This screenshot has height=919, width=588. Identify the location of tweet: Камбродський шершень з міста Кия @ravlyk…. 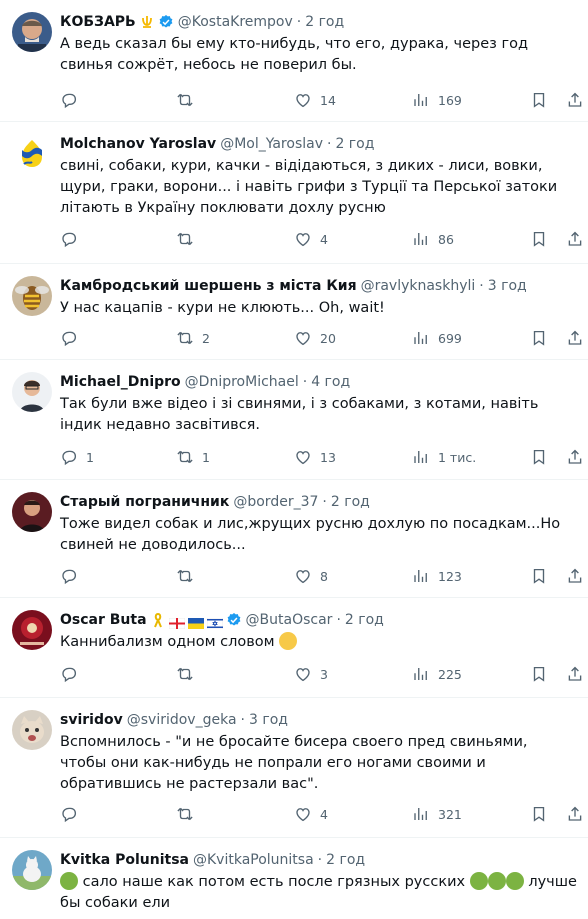
(294, 312).